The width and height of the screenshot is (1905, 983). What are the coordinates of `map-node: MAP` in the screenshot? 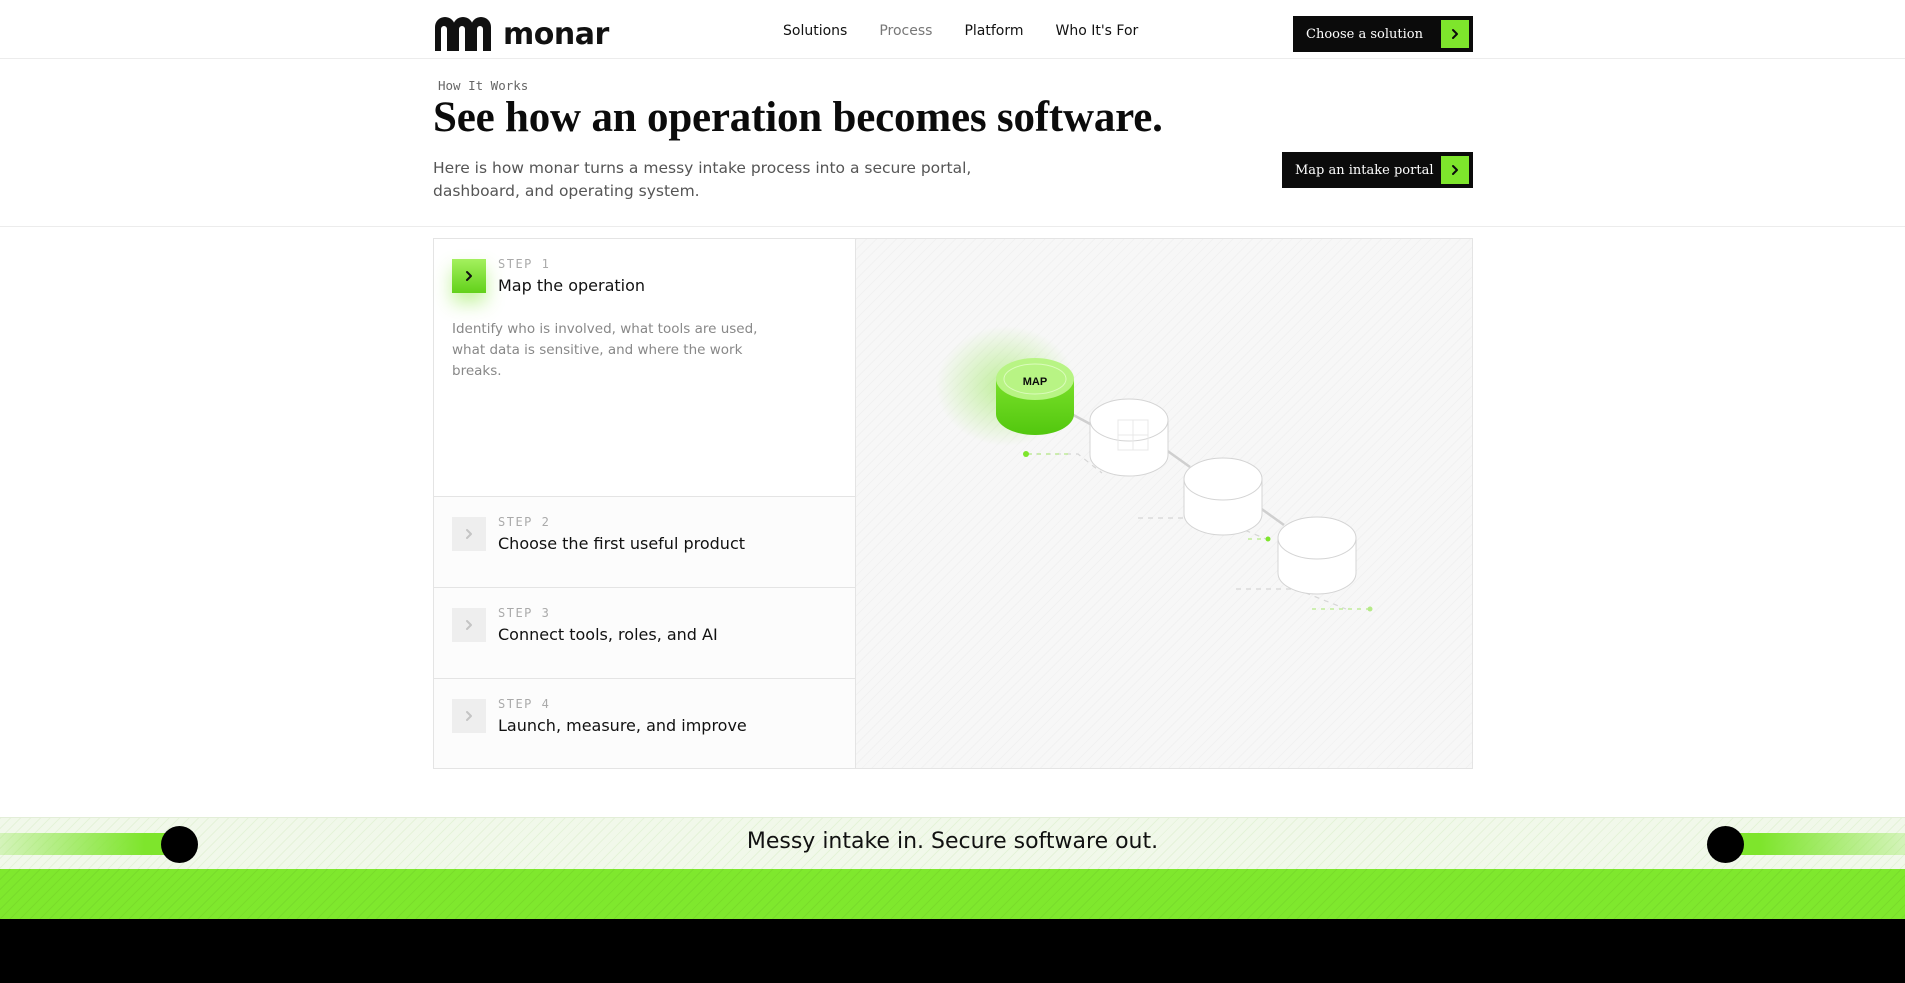 It's located at (1035, 396).